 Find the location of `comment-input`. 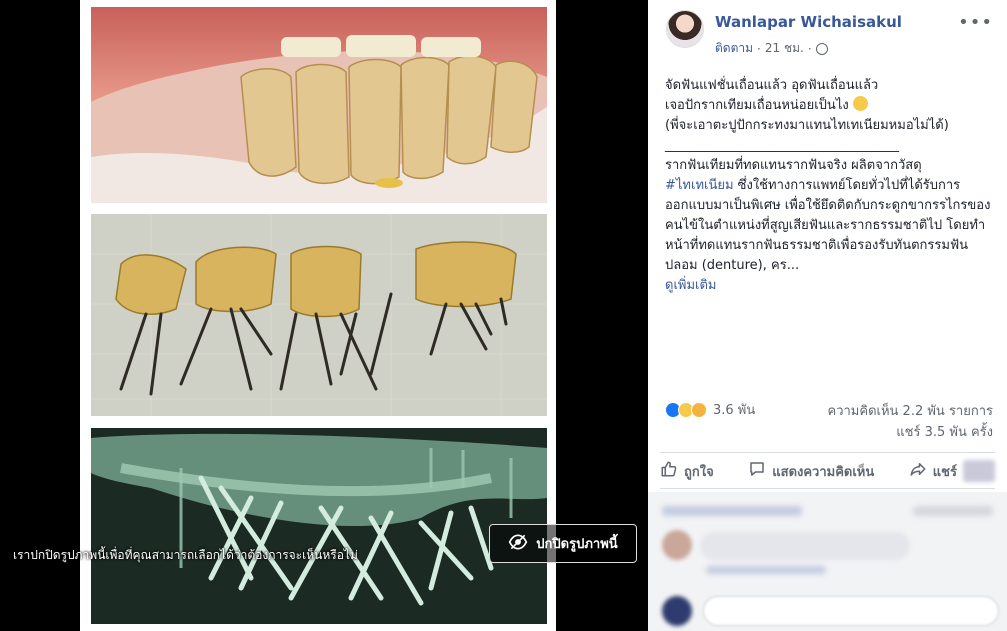

comment-input is located at coordinates (851, 611).